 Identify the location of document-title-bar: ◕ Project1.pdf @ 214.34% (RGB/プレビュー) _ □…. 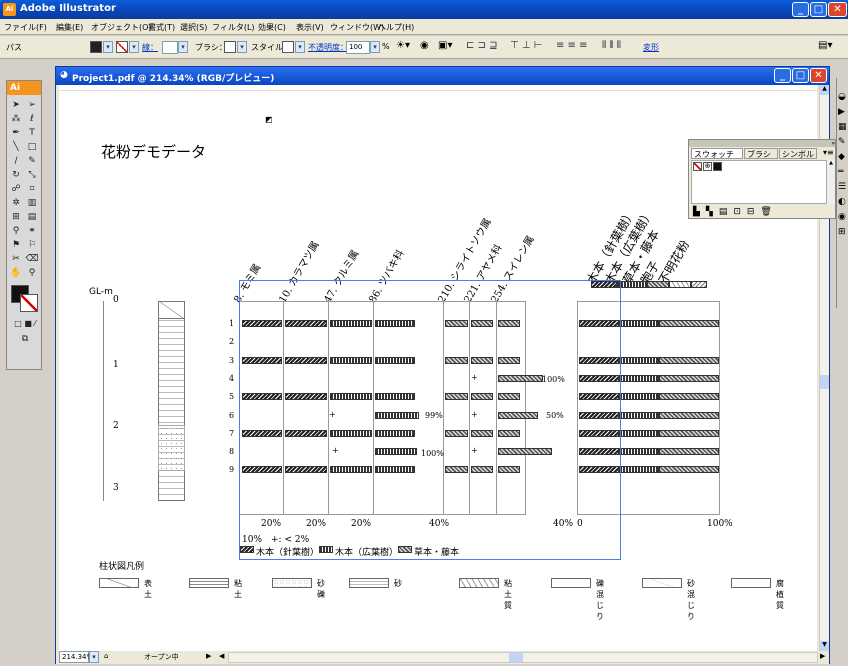
(442, 76).